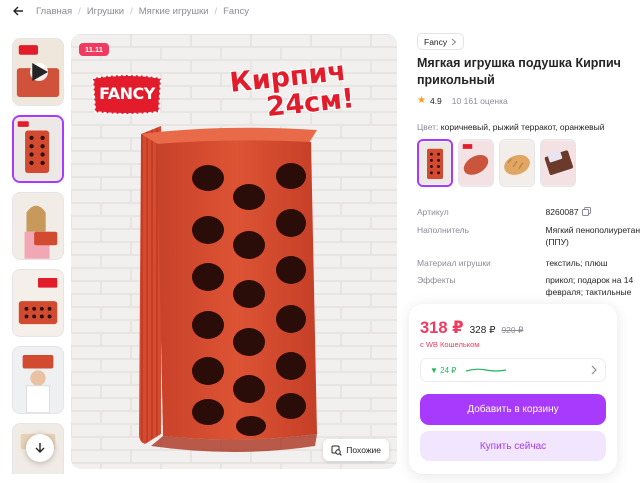 This screenshot has width=640, height=483. Describe the element at coordinates (589, 279) in the screenshot. I see `spec-value: прикол; подарок на 14` at that location.